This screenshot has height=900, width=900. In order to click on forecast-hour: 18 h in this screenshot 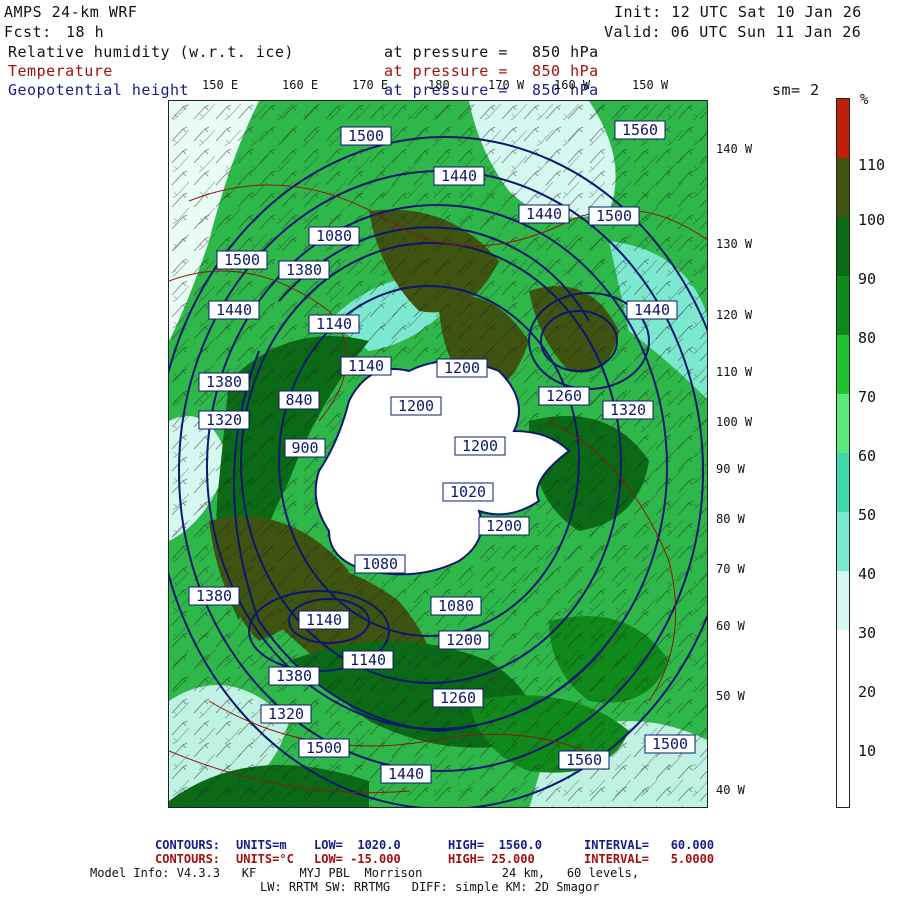, I will do `click(85, 32)`.